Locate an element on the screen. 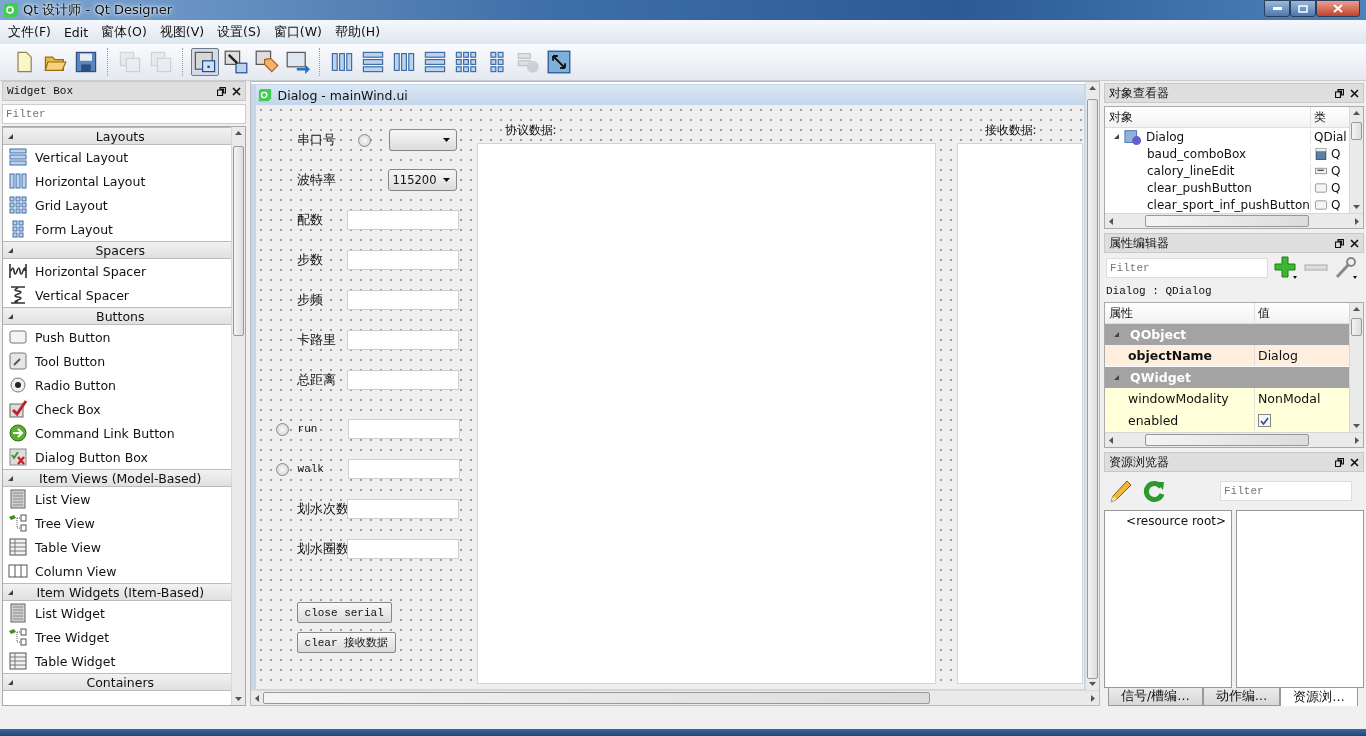 This screenshot has width=1366, height=736. column-header: 值 is located at coordinates (1302, 313).